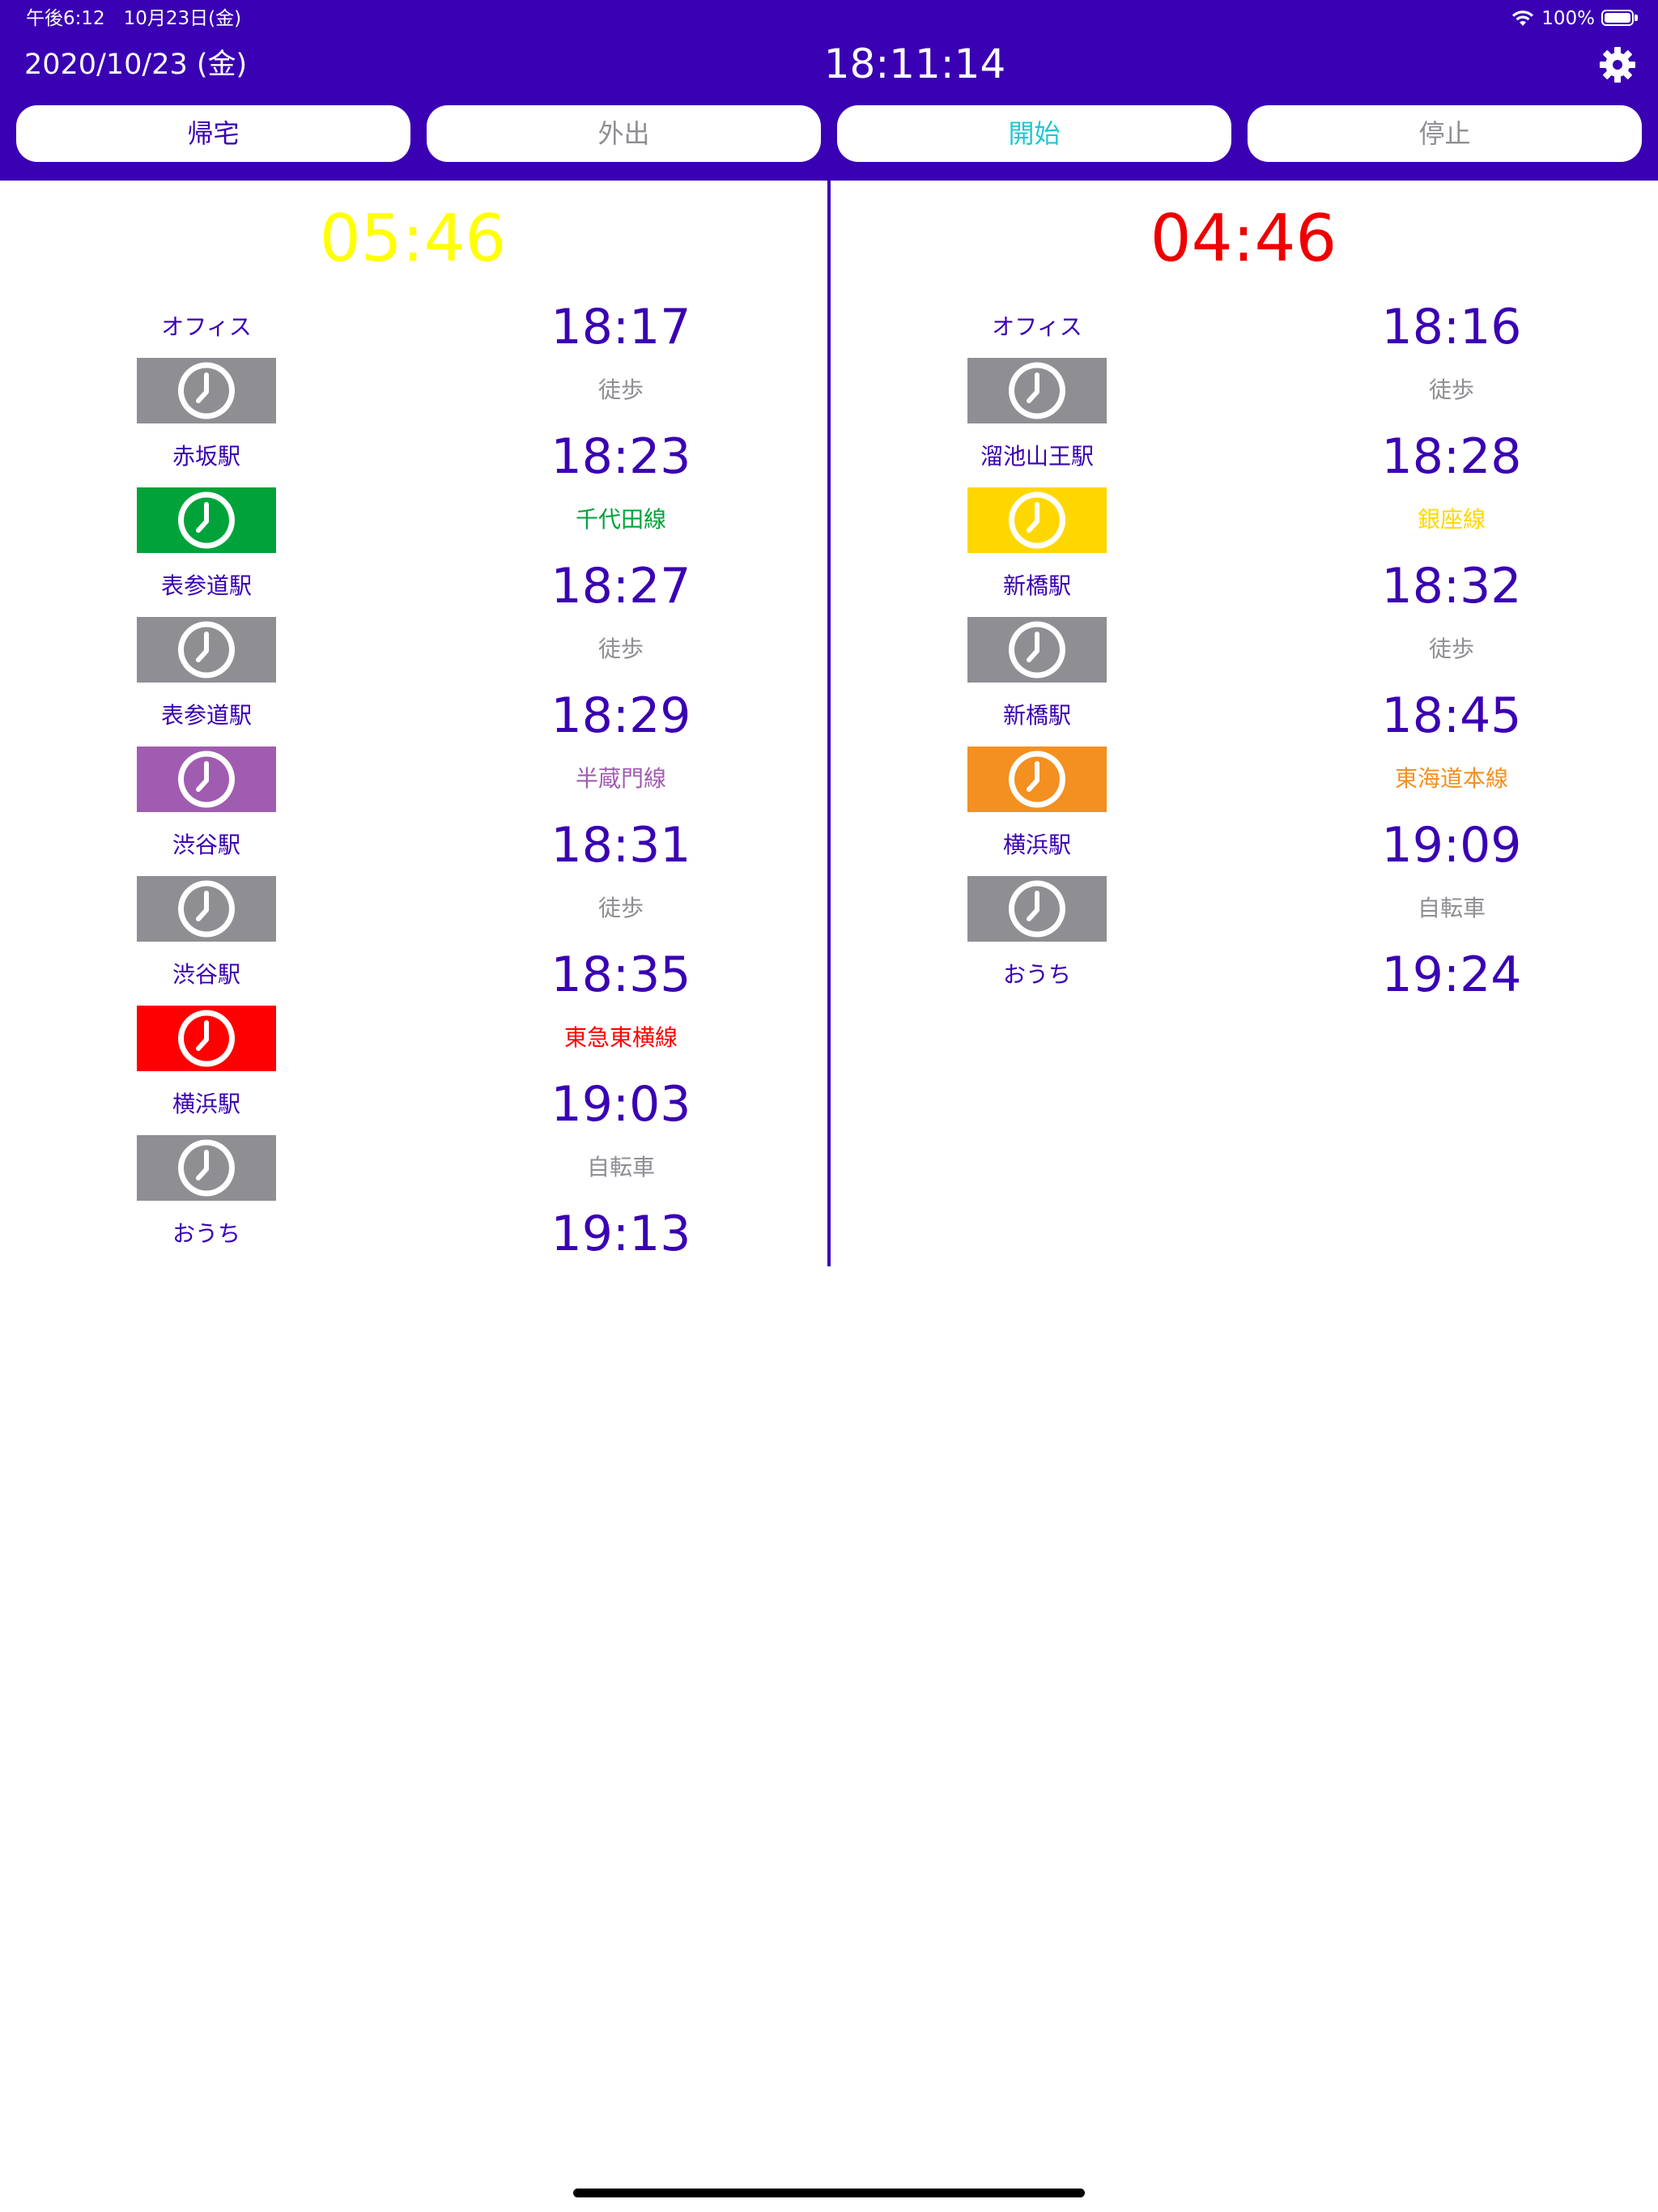  What do you see at coordinates (621, 975) in the screenshot?
I see `stop-time: 18:35` at bounding box center [621, 975].